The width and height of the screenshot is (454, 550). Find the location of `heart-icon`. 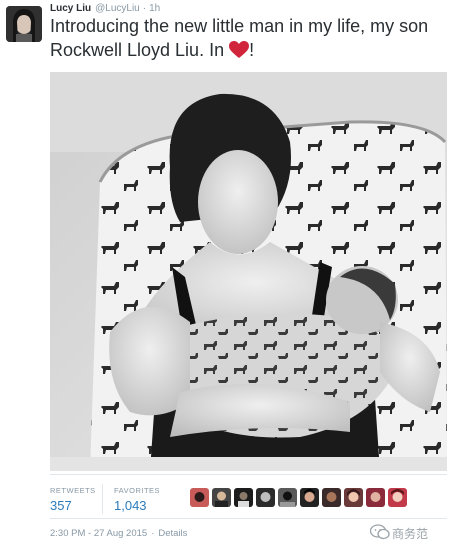

heart-icon is located at coordinates (239, 49).